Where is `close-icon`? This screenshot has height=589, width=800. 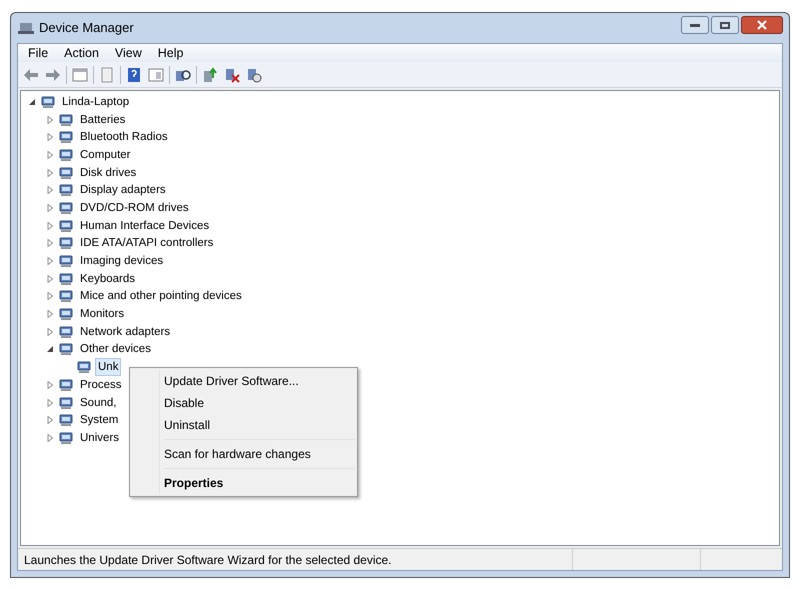 close-icon is located at coordinates (762, 25).